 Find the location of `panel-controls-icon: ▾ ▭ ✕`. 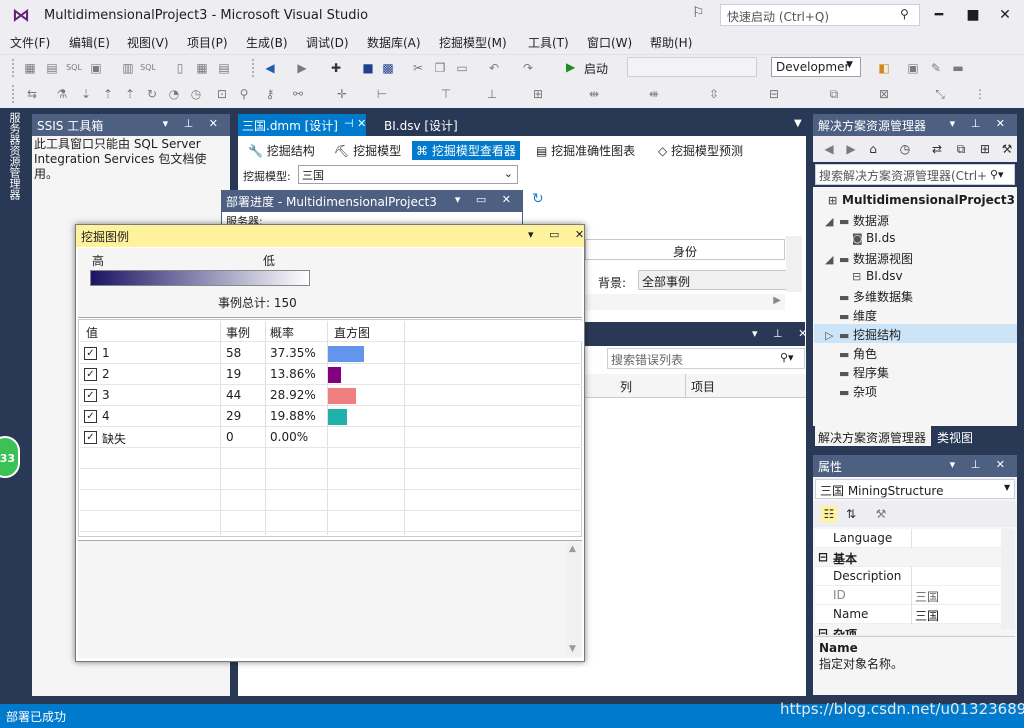

panel-controls-icon: ▾ ▭ ✕ is located at coordinates (486, 199).